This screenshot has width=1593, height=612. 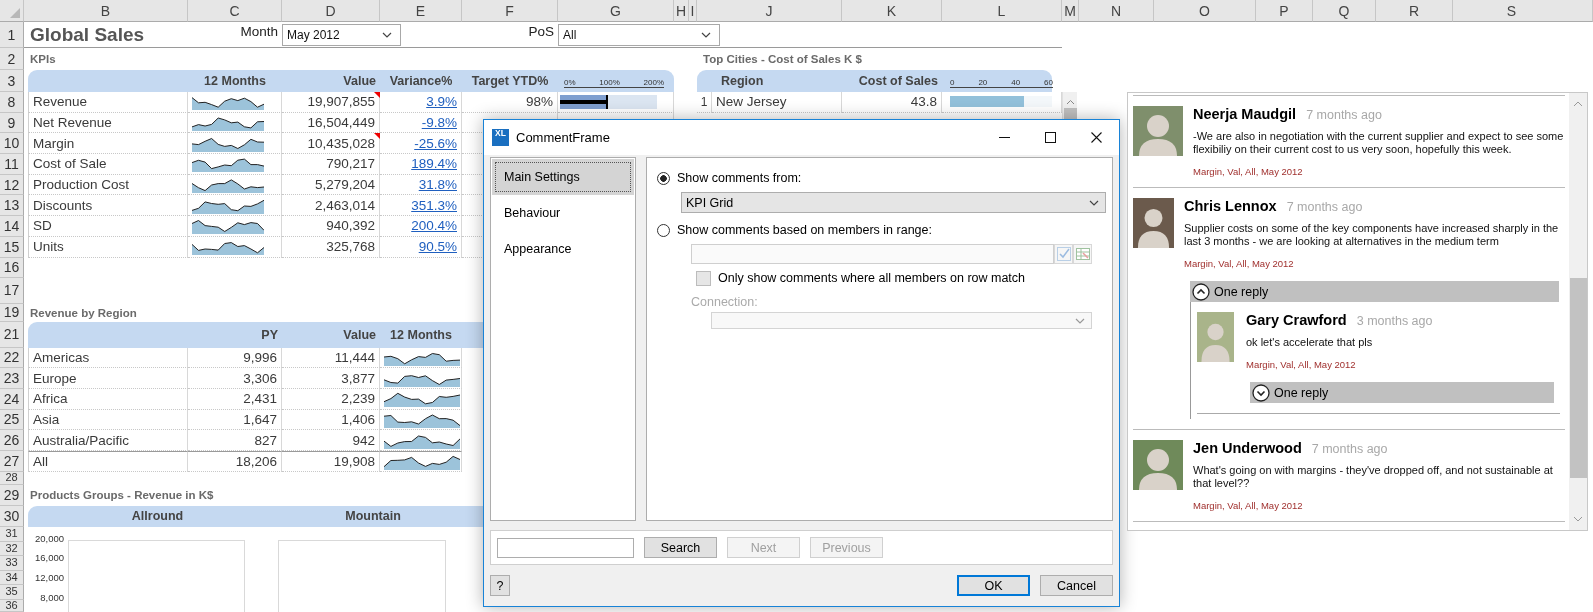 I want to click on variance-link: 90.5%, so click(x=437, y=247).